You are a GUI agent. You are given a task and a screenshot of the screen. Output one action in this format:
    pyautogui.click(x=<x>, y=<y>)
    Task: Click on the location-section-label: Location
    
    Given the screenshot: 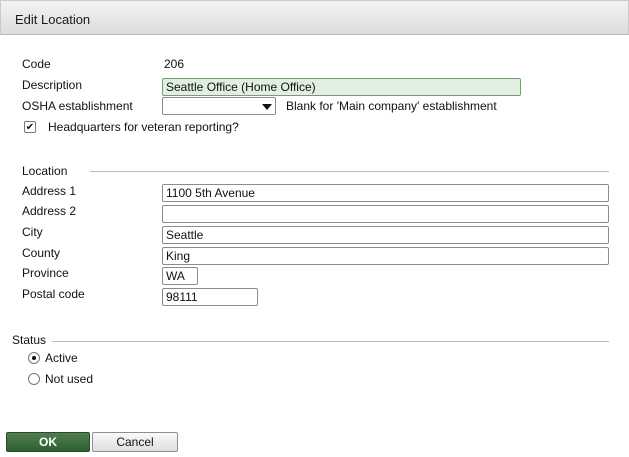 What is the action you would take?
    pyautogui.click(x=45, y=171)
    